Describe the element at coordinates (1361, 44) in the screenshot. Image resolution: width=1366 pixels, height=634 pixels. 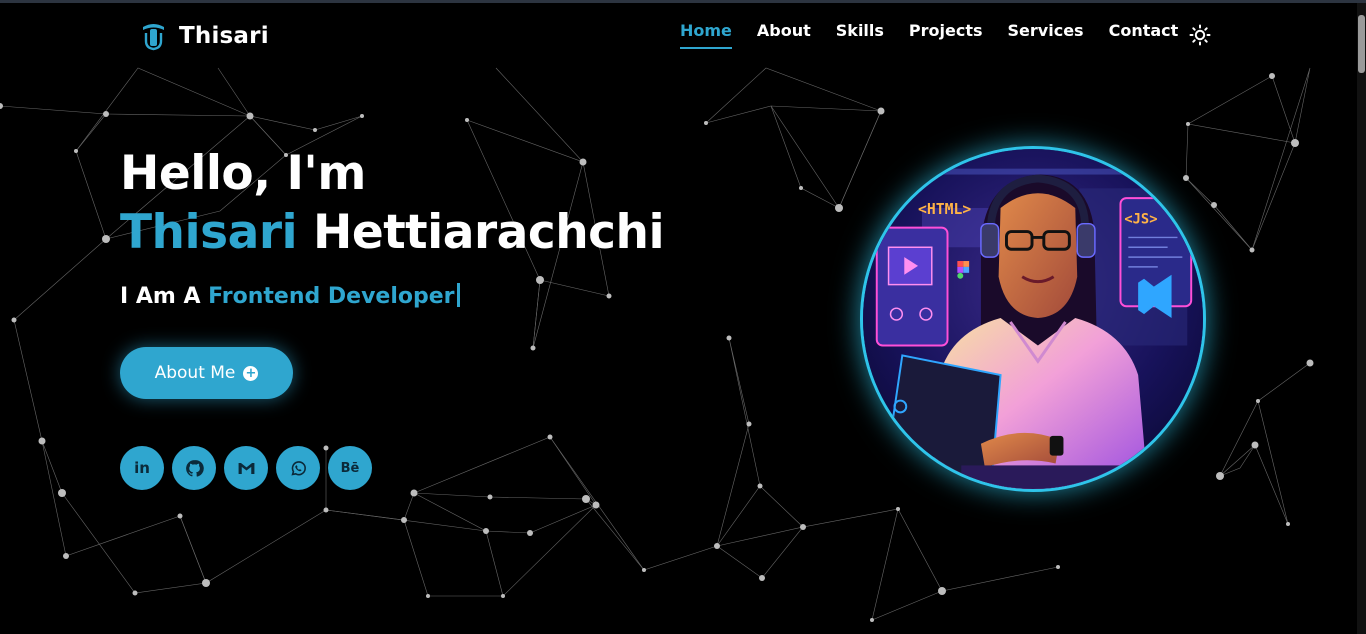
I see `scrollbar-thumb` at that location.